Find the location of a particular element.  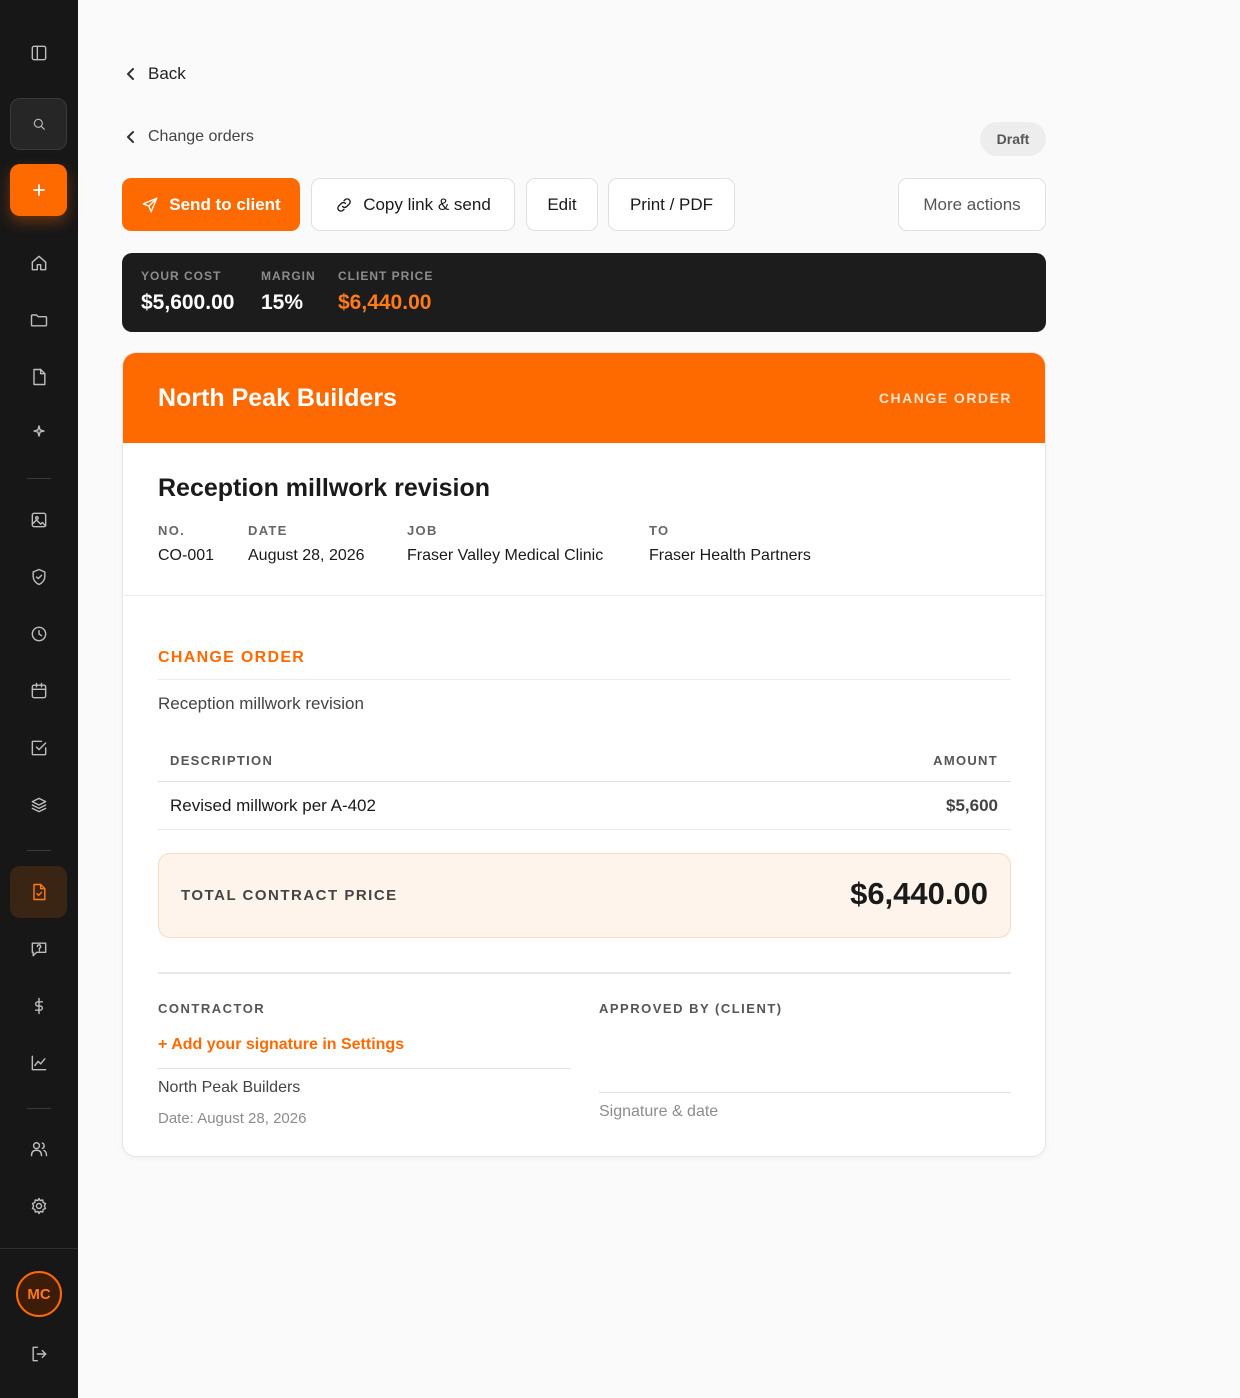

sidebar-item-timesheets is located at coordinates (38, 634).